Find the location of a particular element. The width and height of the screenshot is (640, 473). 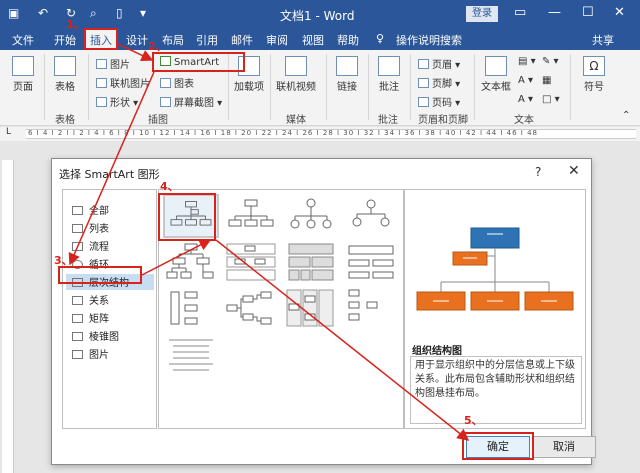

symbol-button: Ω 符号 is located at coordinates (594, 74).